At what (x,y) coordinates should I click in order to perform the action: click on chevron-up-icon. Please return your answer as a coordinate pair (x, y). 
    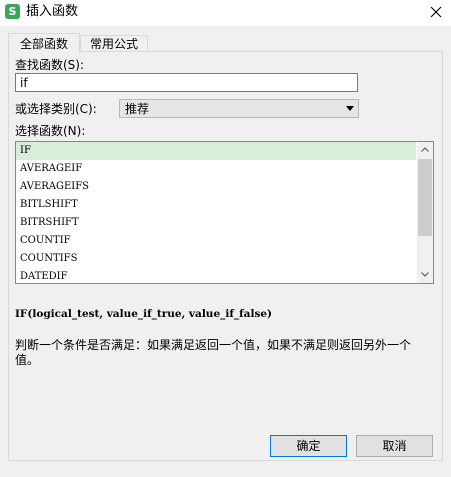
    Looking at the image, I should click on (425, 149).